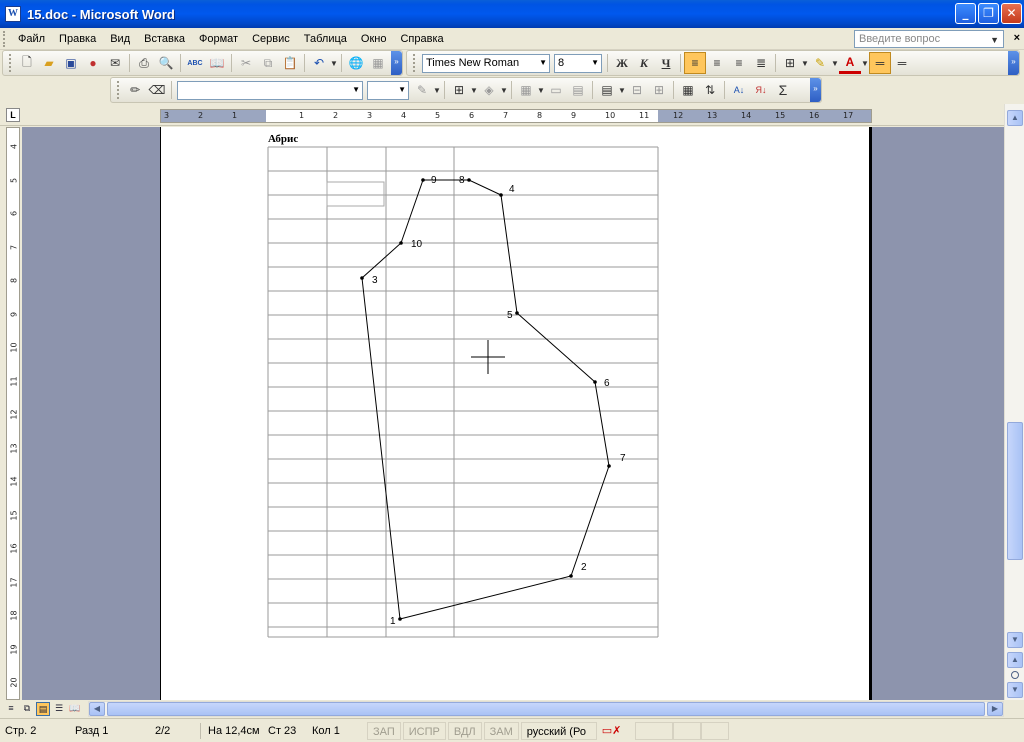  I want to click on justify-icon: ≣, so click(761, 63).